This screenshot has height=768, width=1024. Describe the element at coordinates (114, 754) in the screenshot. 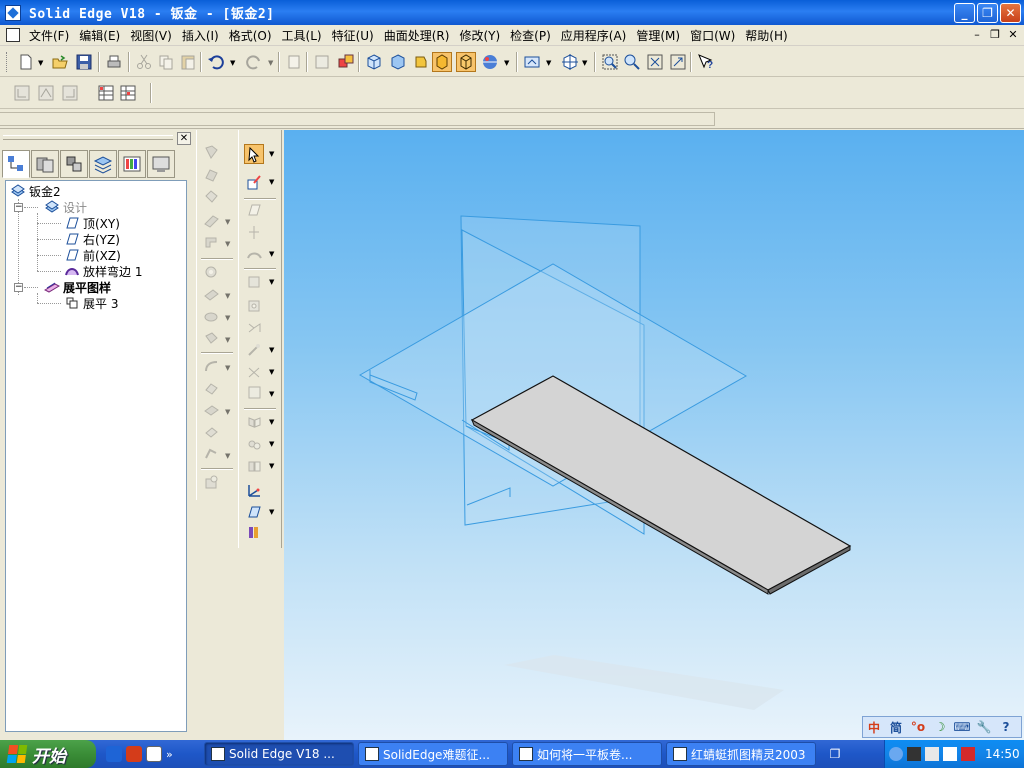

I see `ie-icon` at that location.